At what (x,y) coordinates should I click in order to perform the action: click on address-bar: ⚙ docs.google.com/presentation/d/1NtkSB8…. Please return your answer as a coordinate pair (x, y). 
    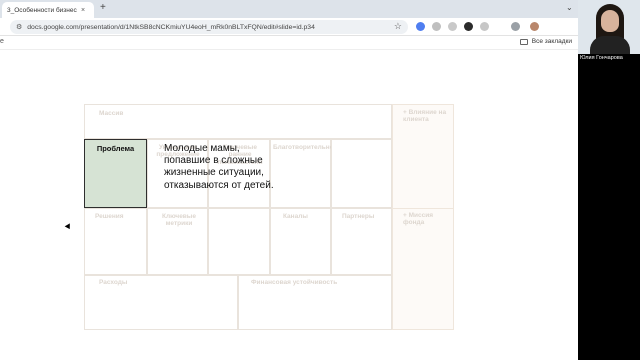
    Looking at the image, I should click on (209, 27).